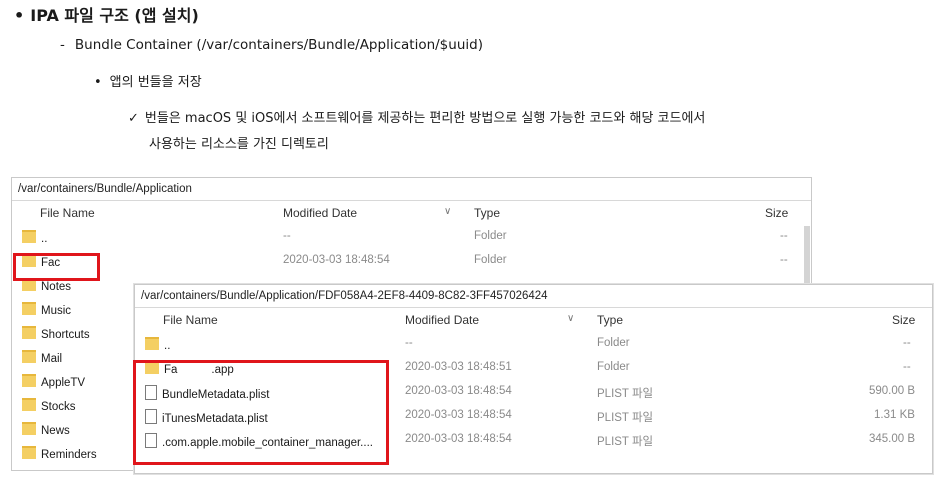 The width and height of the screenshot is (936, 477). What do you see at coordinates (155, 82) in the screenshot?
I see `item-text: 앱의 번들을 저장` at bounding box center [155, 82].